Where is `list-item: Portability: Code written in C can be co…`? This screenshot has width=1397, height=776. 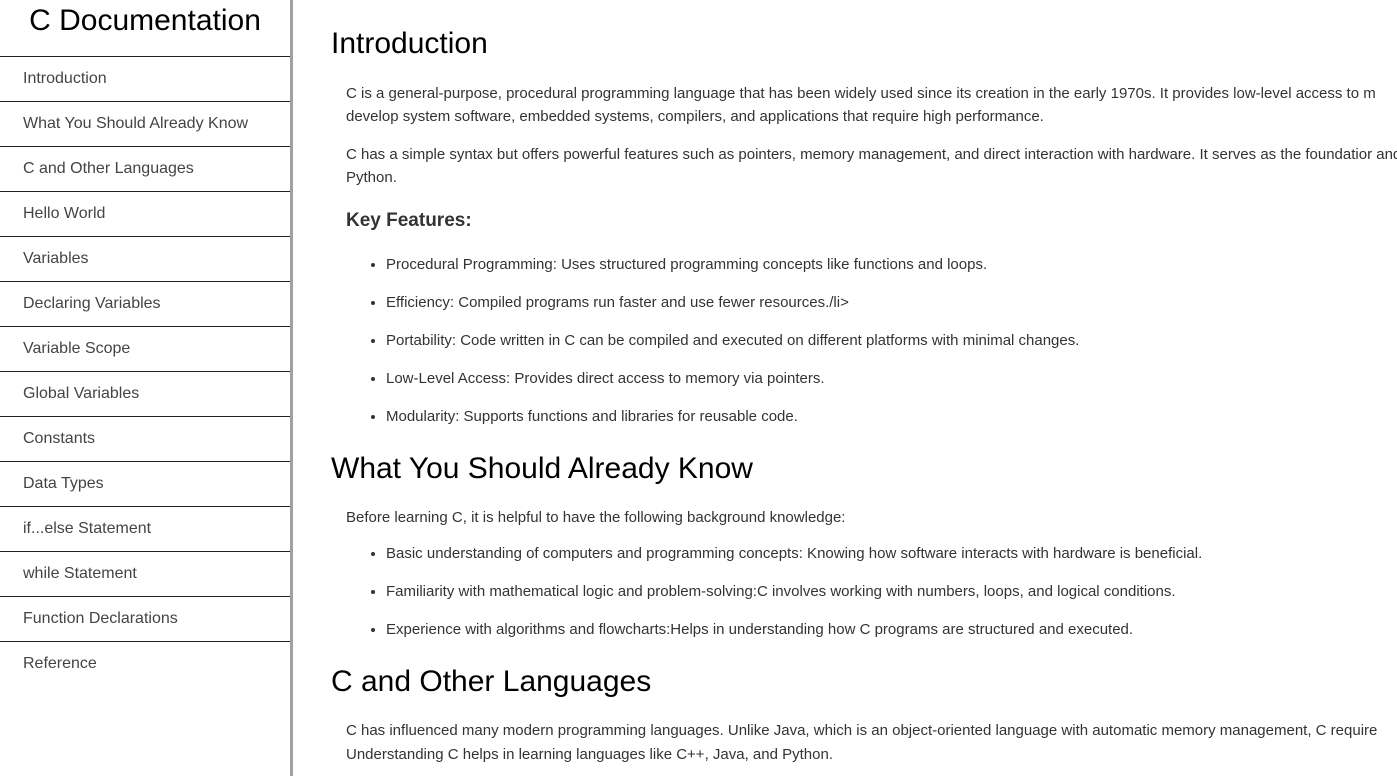
list-item: Portability: Code written in C can be co… is located at coordinates (886, 341).